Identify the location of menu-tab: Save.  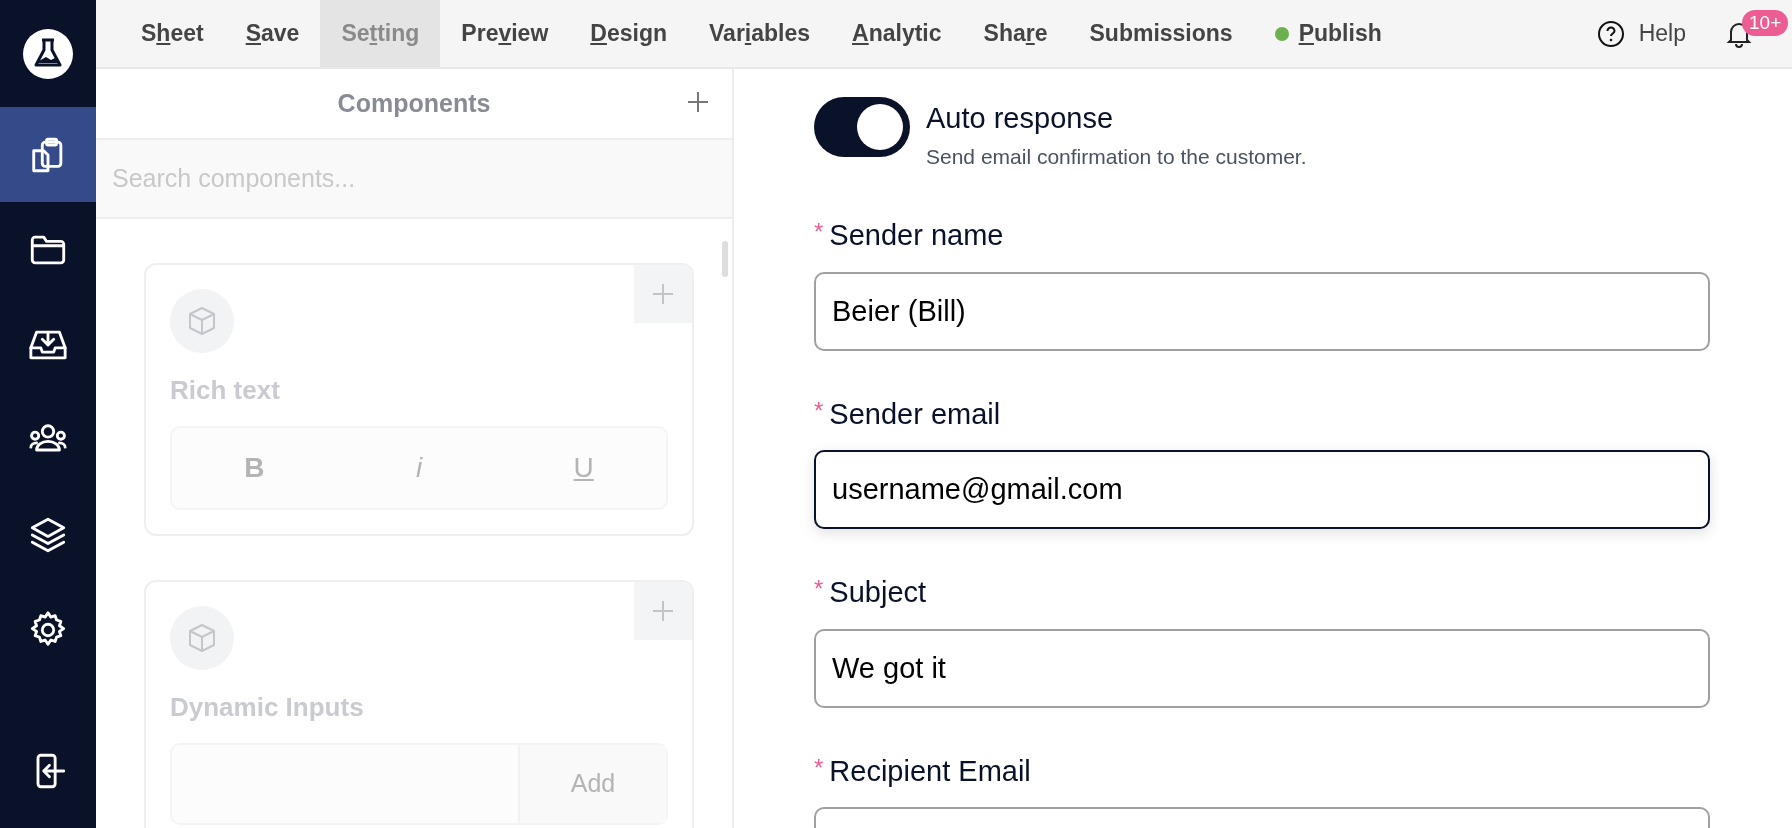
(272, 33).